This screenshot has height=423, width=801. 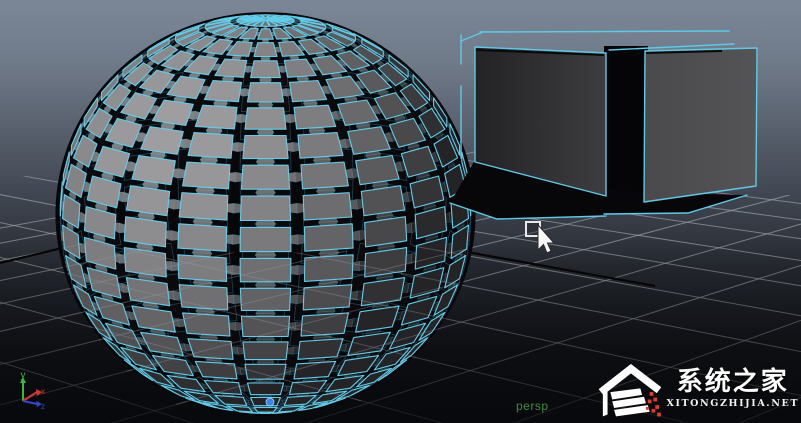 I want to click on watermark-domain: XITONGZHIJIA.NET, so click(x=732, y=403).